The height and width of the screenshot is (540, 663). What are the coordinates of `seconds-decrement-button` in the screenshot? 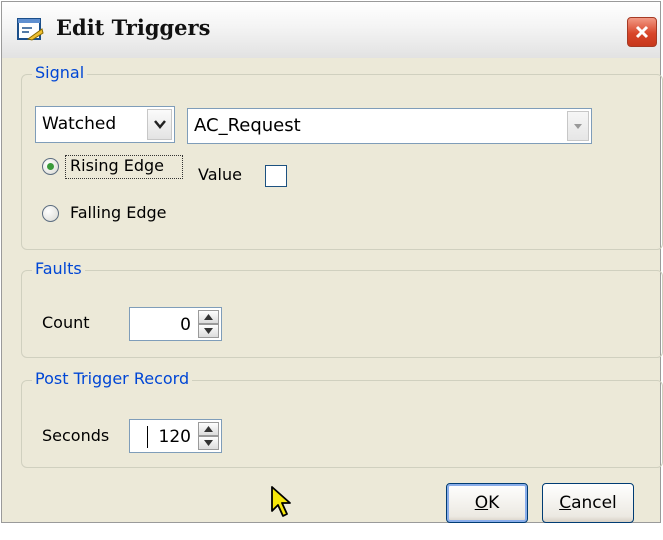 It's located at (208, 443).